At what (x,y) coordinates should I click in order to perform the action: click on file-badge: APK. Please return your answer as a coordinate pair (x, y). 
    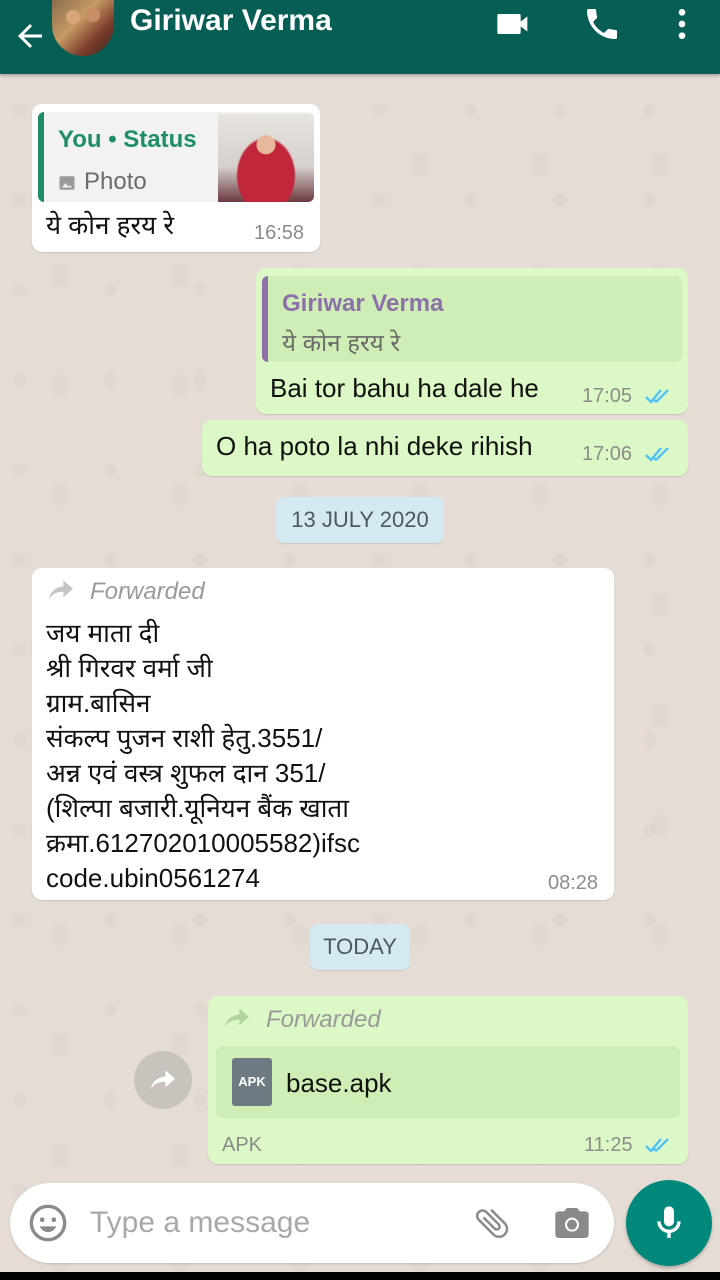
    Looking at the image, I should click on (252, 1081).